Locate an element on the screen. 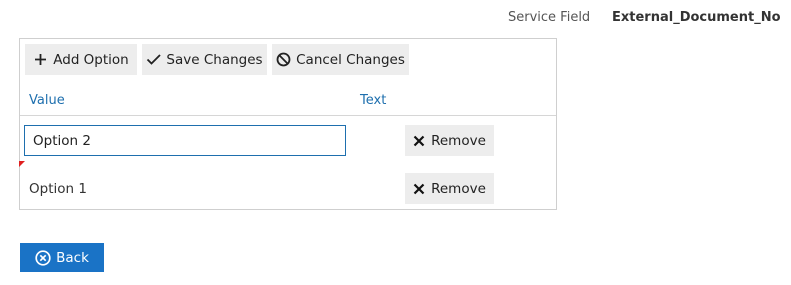 This screenshot has width=791, height=285. table-row: Option 1 Remove is located at coordinates (287, 185).